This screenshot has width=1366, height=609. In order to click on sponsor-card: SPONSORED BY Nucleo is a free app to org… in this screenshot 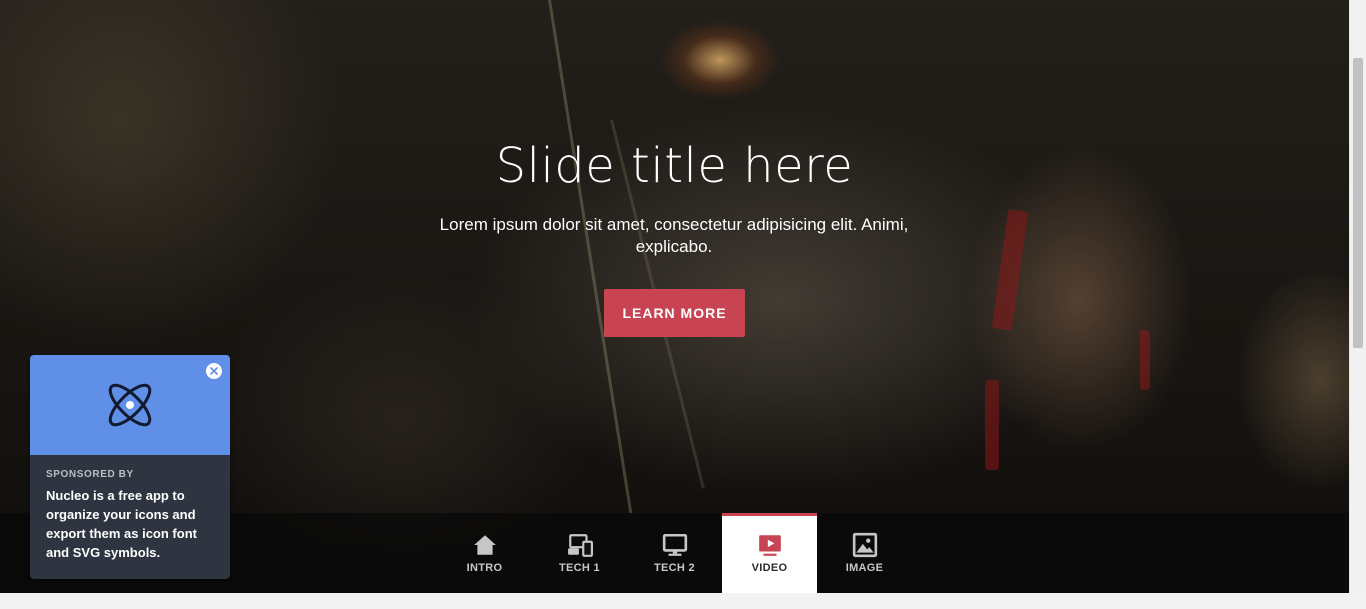, I will do `click(130, 467)`.